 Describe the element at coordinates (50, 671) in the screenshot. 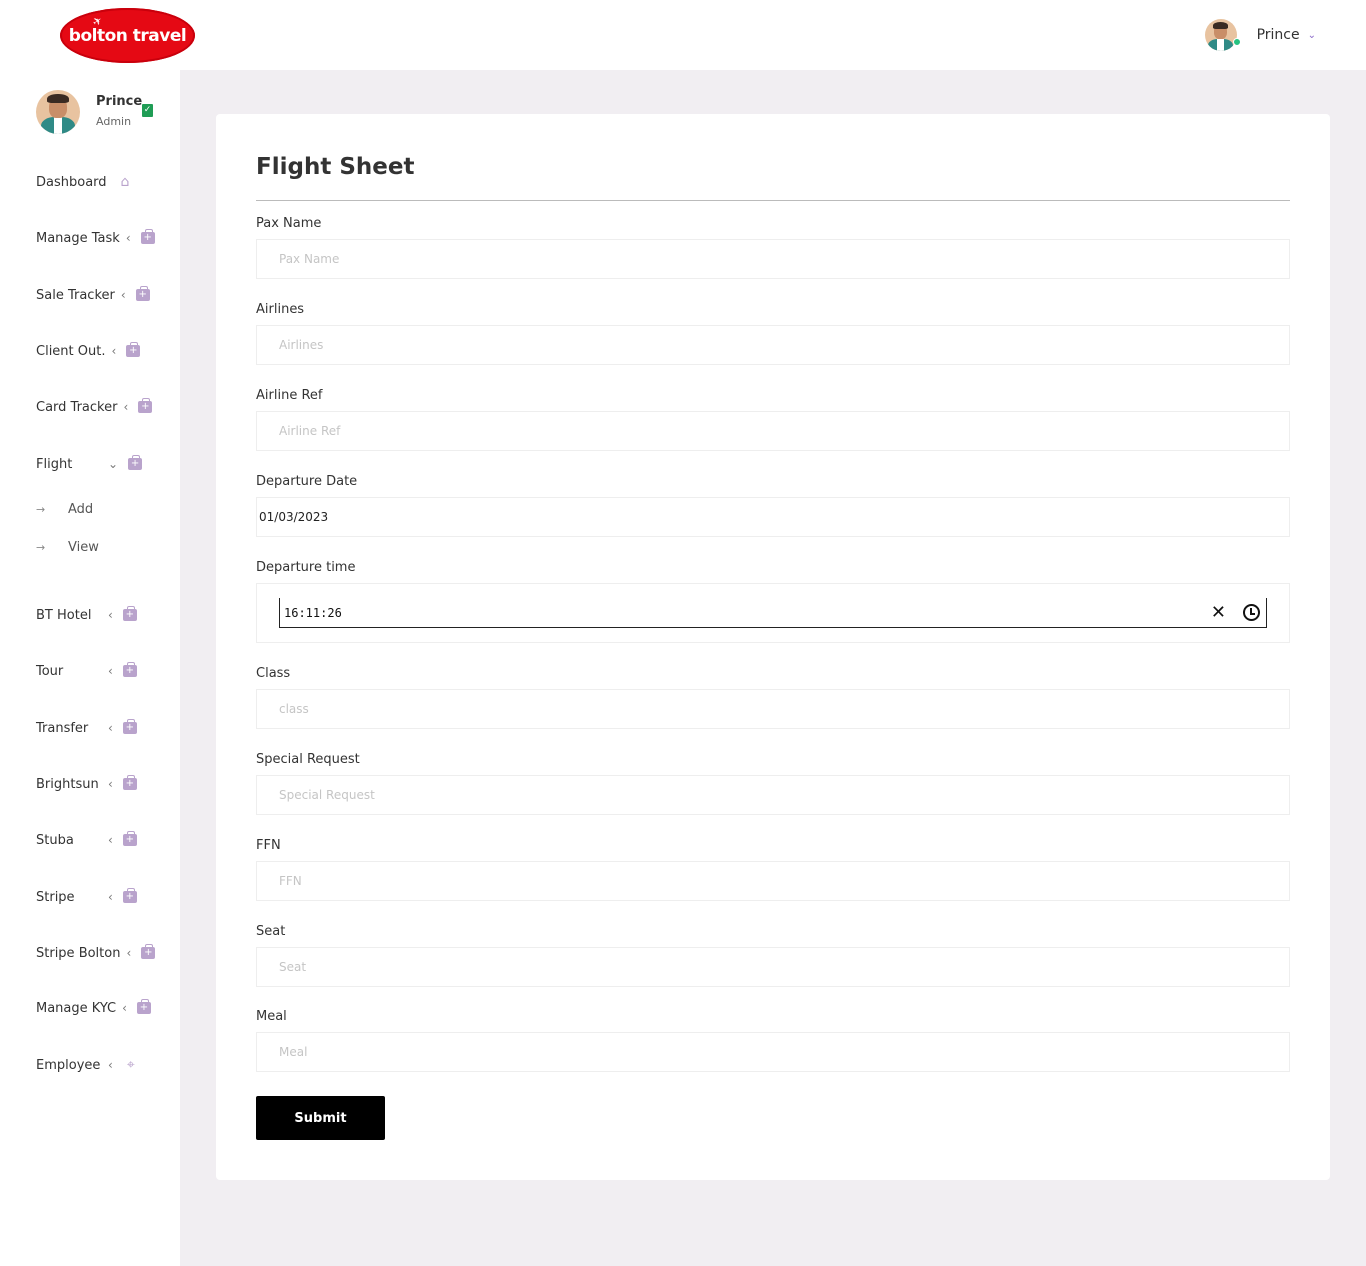

I see `sidebar-item-label: Tour` at that location.